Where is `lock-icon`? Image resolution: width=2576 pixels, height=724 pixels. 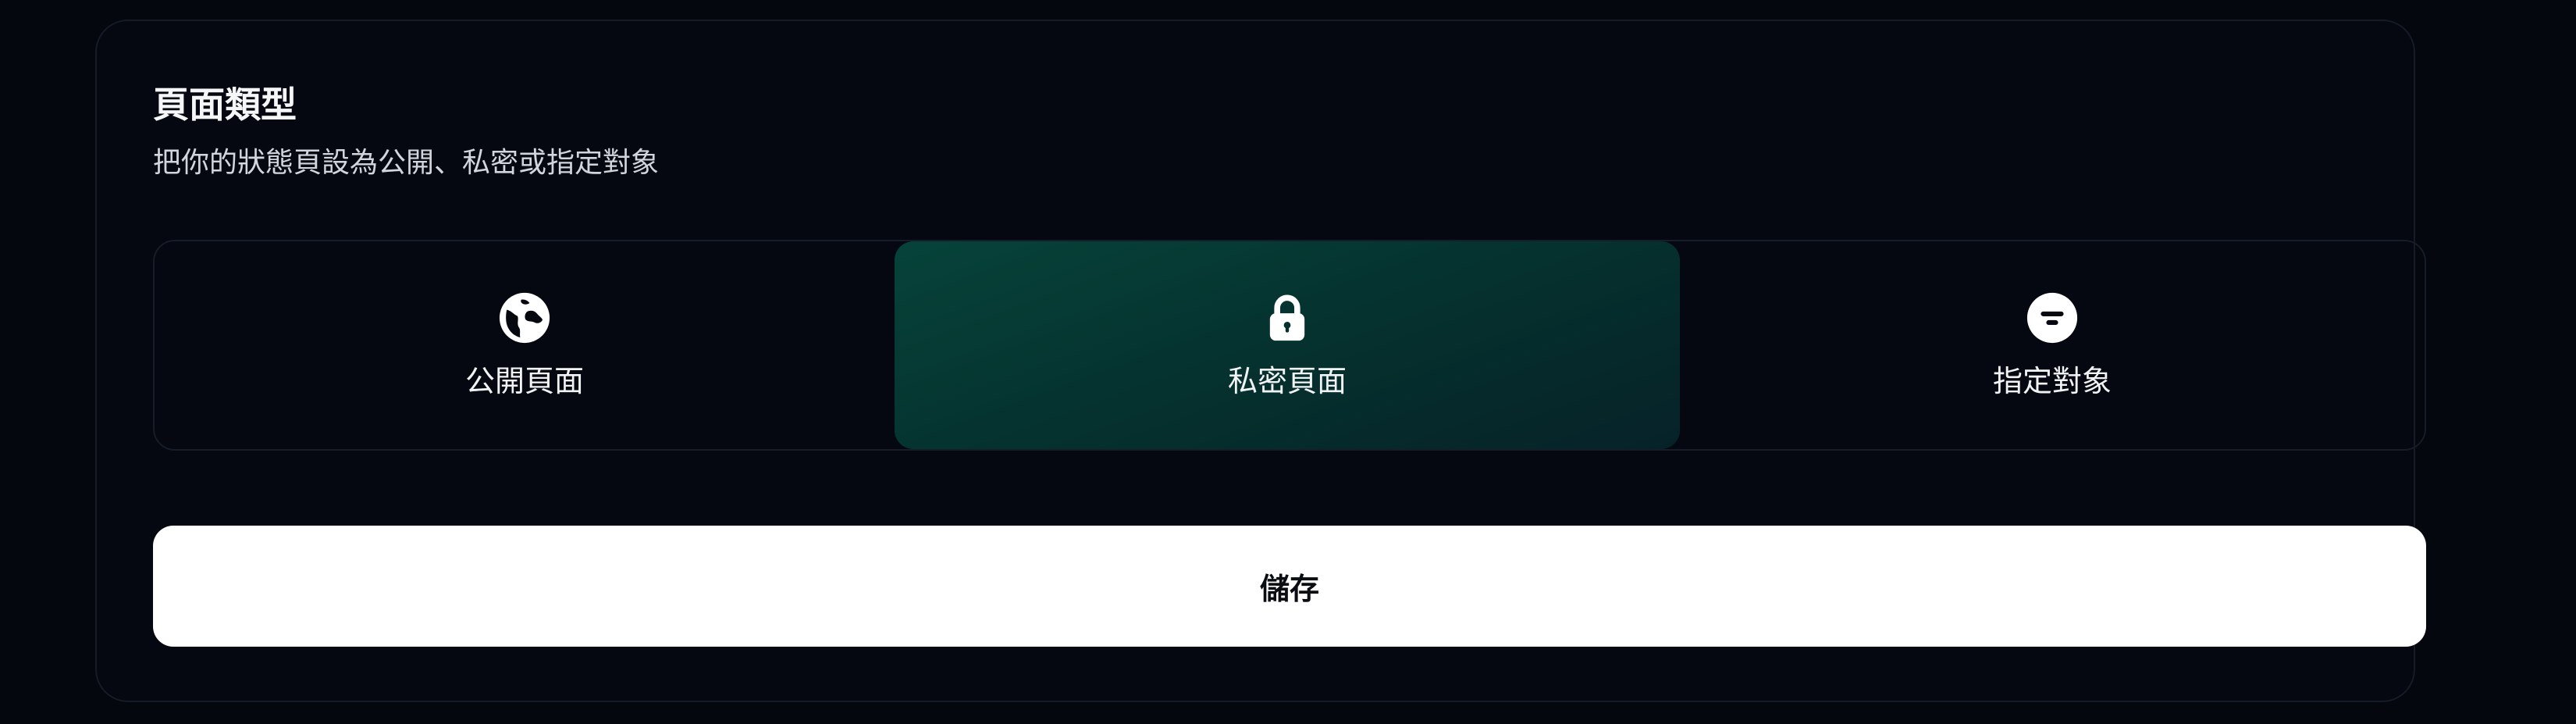
lock-icon is located at coordinates (1287, 317).